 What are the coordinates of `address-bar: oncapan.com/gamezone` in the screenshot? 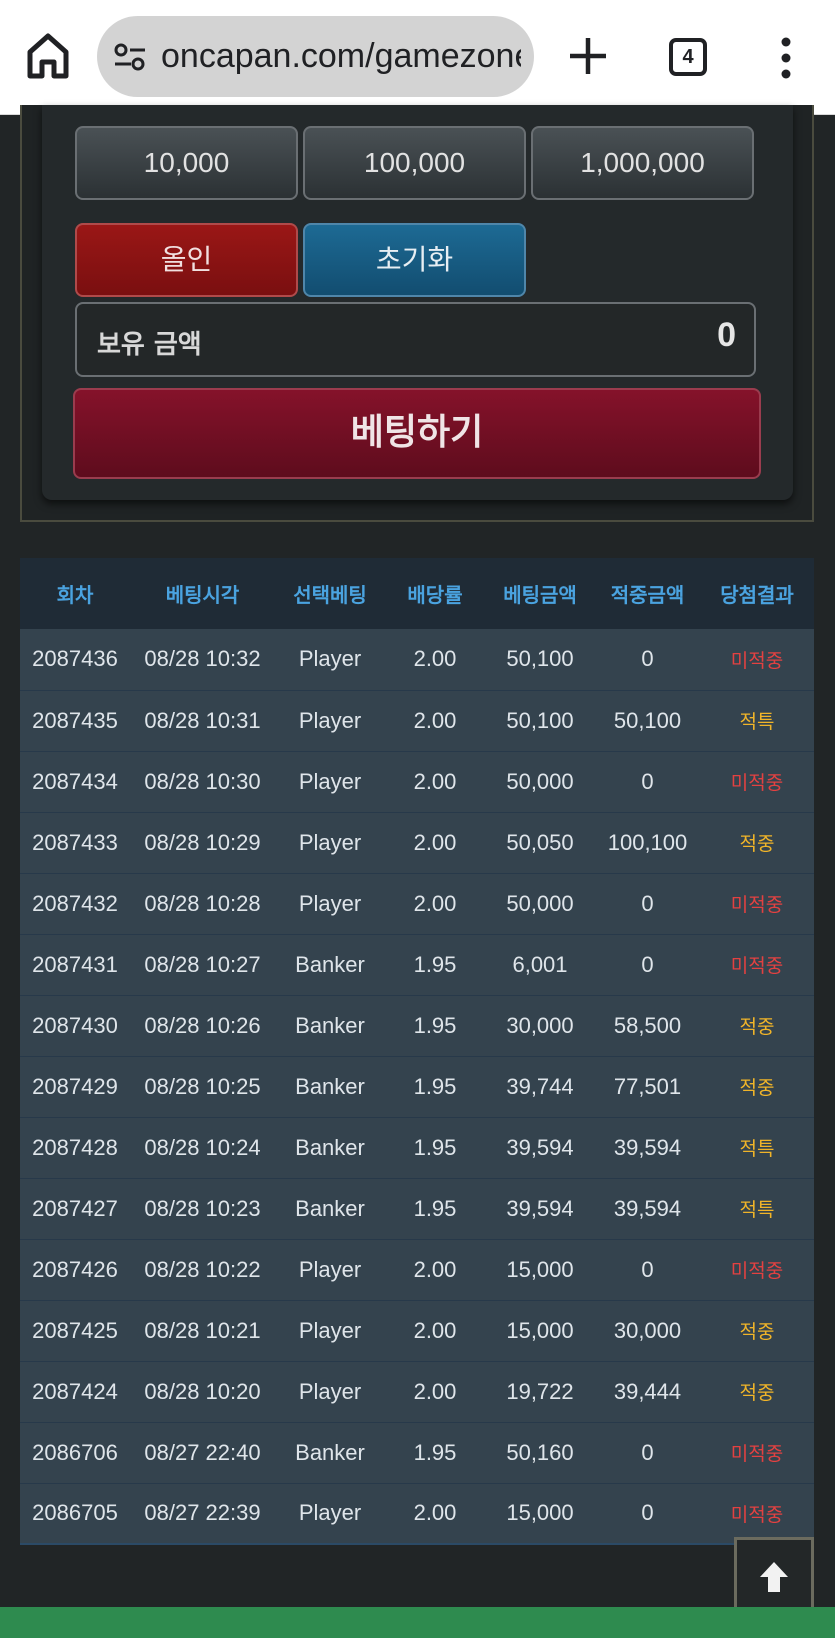 It's located at (315, 56).